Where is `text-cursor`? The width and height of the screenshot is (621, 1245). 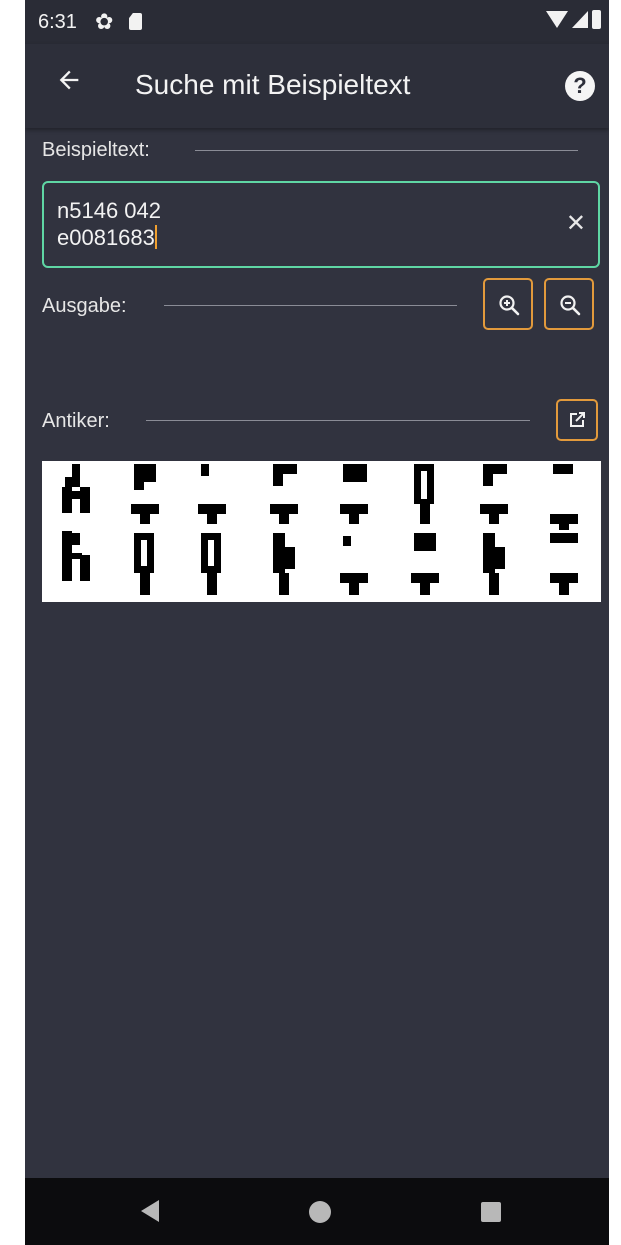 text-cursor is located at coordinates (155, 237).